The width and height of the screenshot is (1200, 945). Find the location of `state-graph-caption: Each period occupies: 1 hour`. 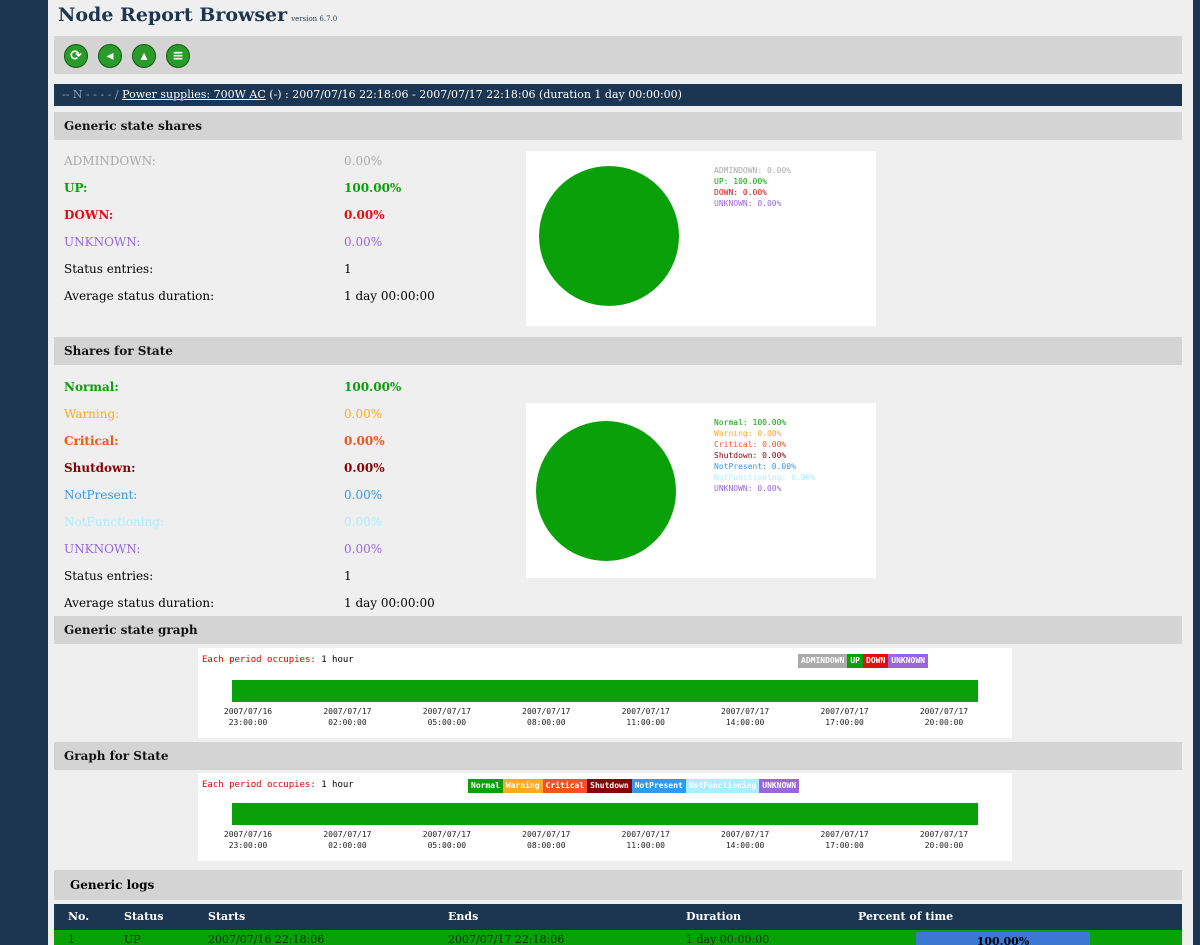

state-graph-caption: Each period occupies: 1 hour is located at coordinates (278, 785).